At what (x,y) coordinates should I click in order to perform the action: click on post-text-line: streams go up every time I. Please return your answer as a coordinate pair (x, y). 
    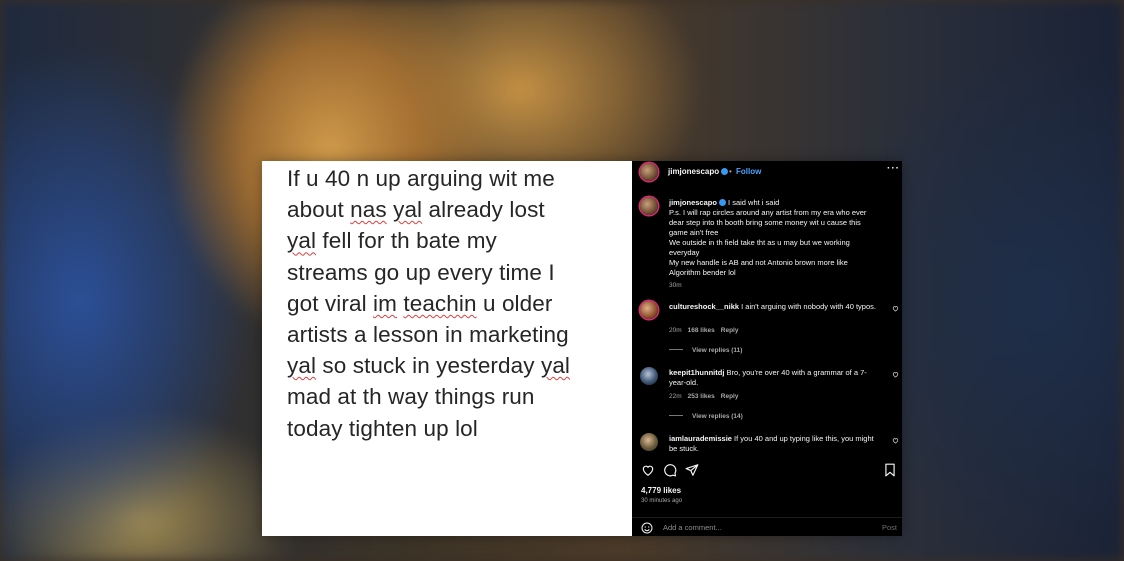
    Looking at the image, I should click on (459, 272).